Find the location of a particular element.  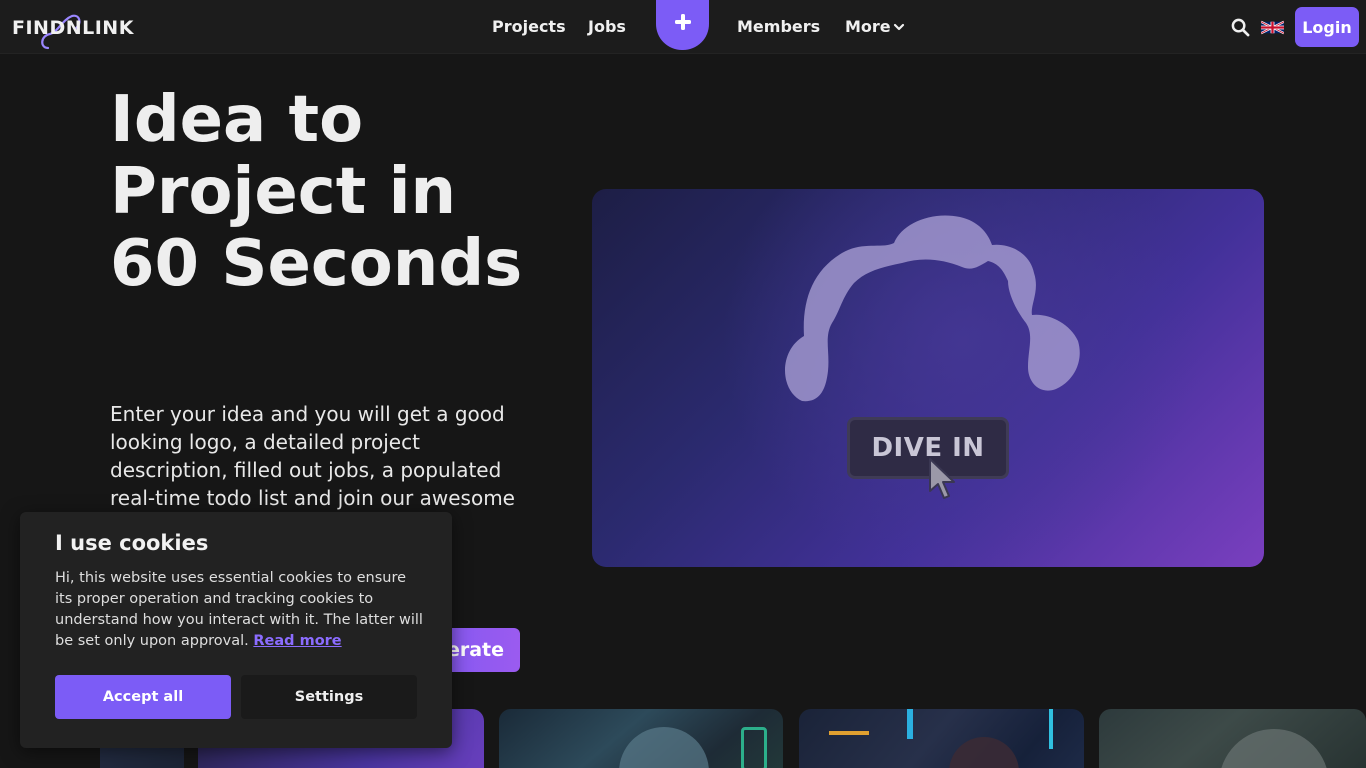

create-project-button is located at coordinates (682, 25).